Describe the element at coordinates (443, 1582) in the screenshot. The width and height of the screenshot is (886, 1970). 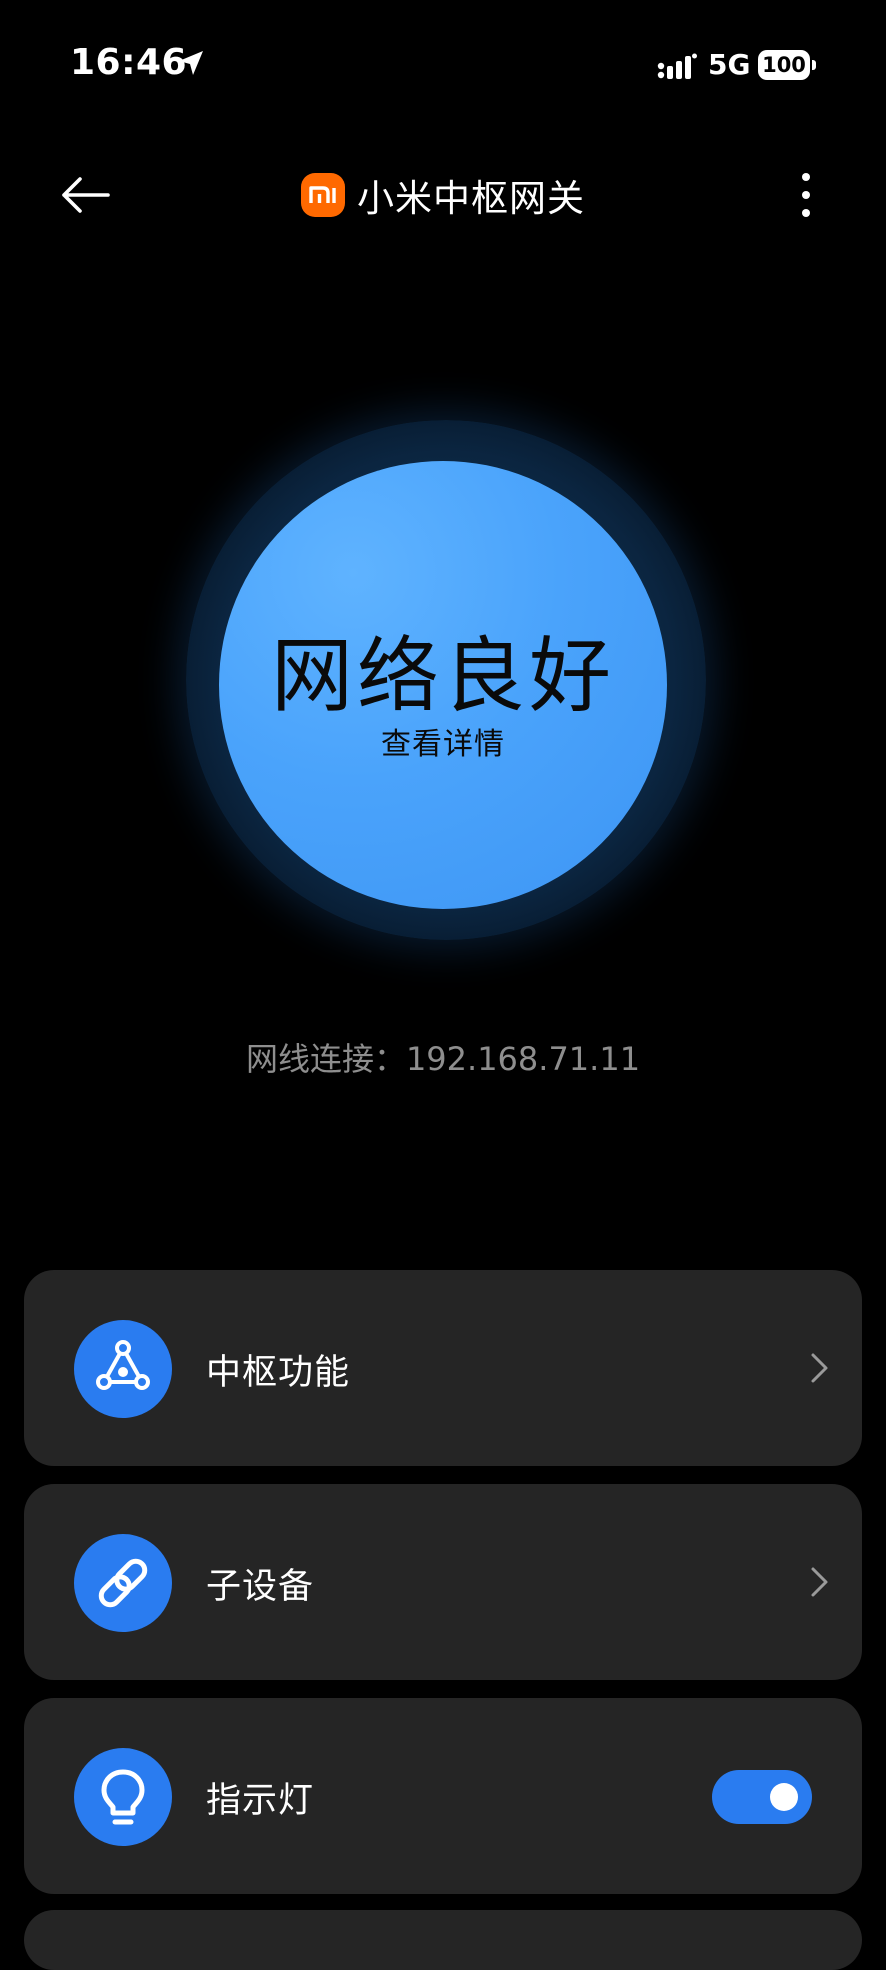
I see `sub-devices-item: 子设备` at that location.